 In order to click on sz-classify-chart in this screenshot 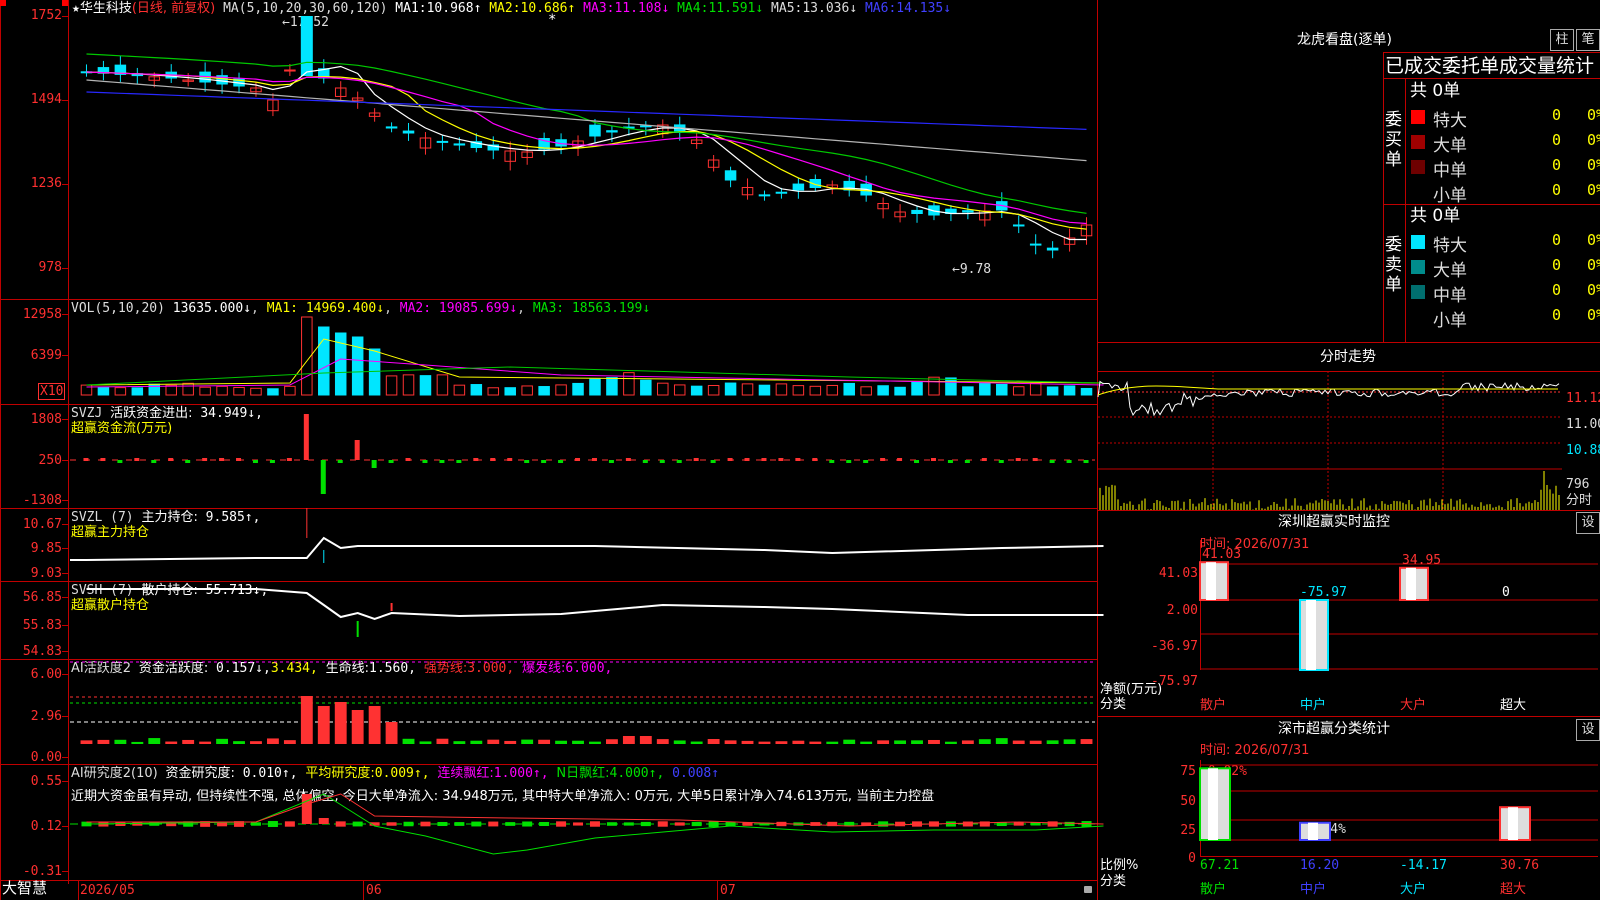, I will do `click(1398, 808)`.